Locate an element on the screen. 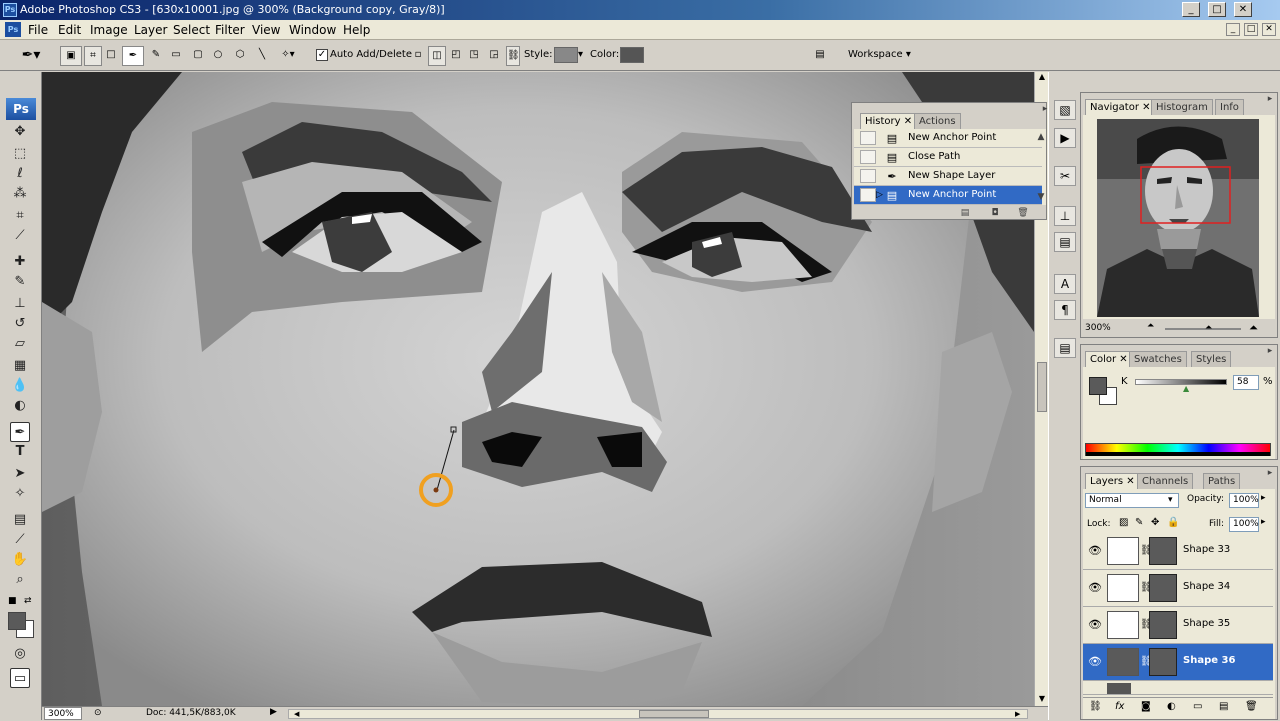 This screenshot has height=721, width=1280. paths-button: ⌗ is located at coordinates (93, 56).